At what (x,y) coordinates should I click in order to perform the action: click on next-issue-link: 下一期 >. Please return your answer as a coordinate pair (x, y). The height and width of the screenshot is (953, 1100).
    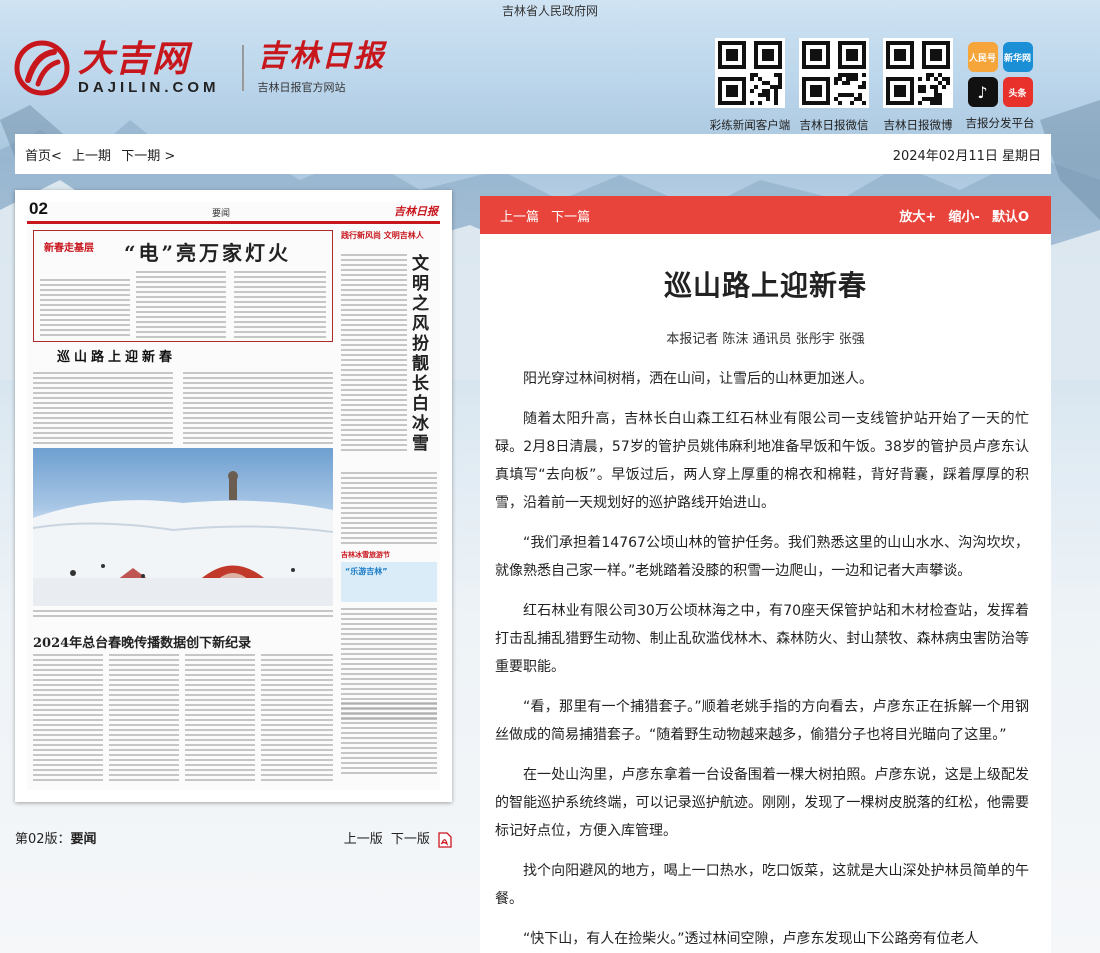
    Looking at the image, I should click on (148, 156).